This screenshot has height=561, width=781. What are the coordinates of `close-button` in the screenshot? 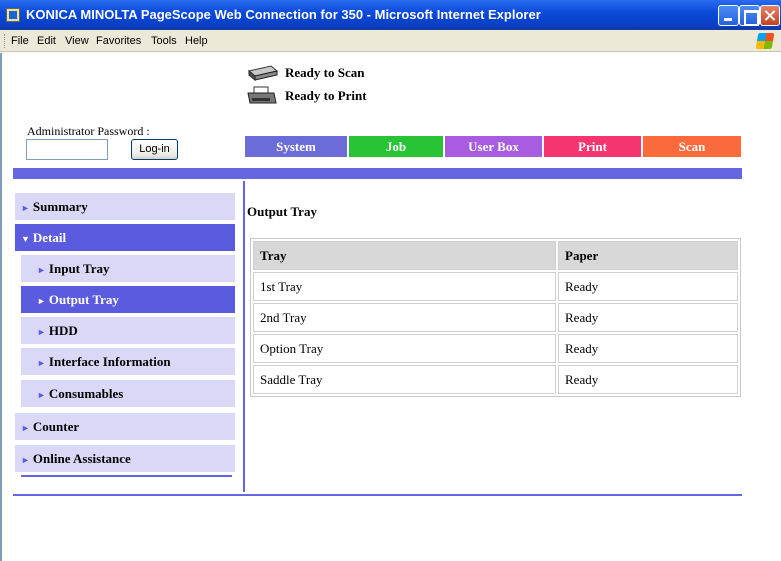 It's located at (770, 15).